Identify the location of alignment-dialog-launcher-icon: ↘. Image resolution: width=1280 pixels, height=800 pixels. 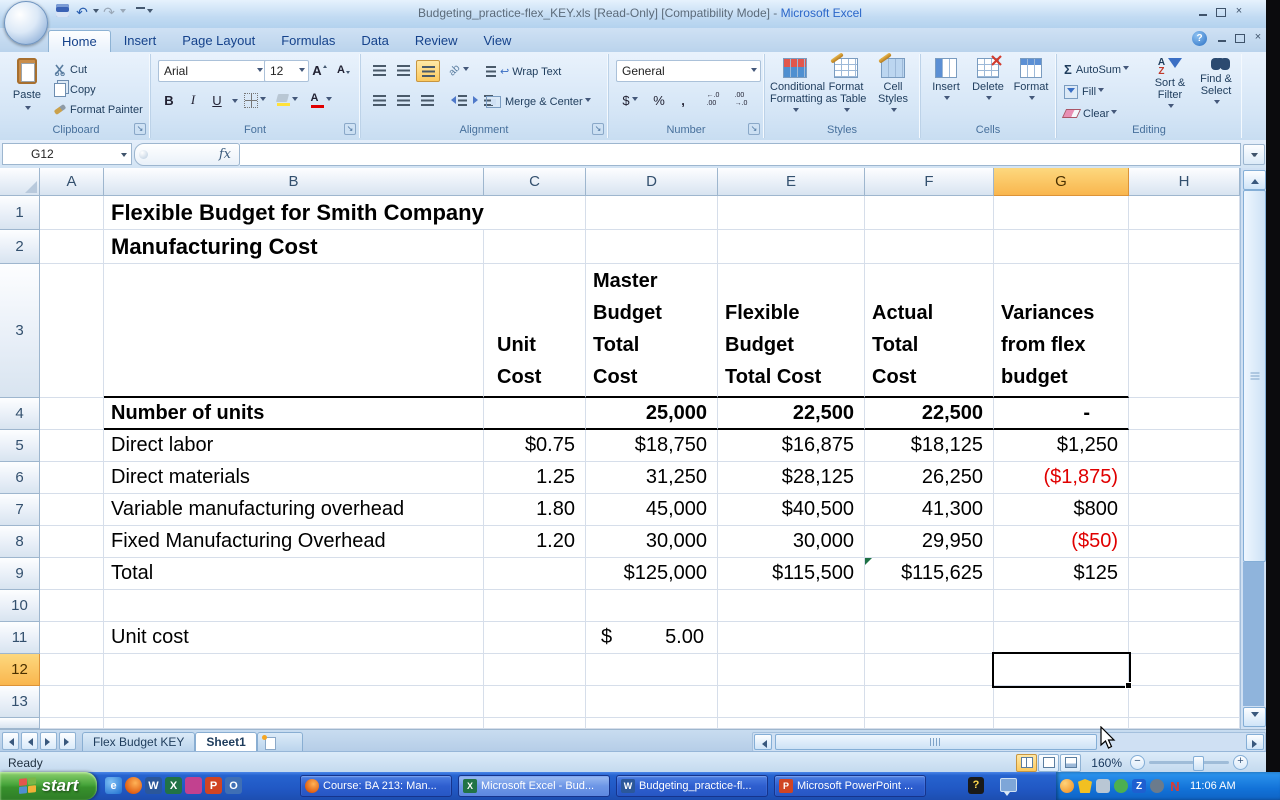
(598, 129).